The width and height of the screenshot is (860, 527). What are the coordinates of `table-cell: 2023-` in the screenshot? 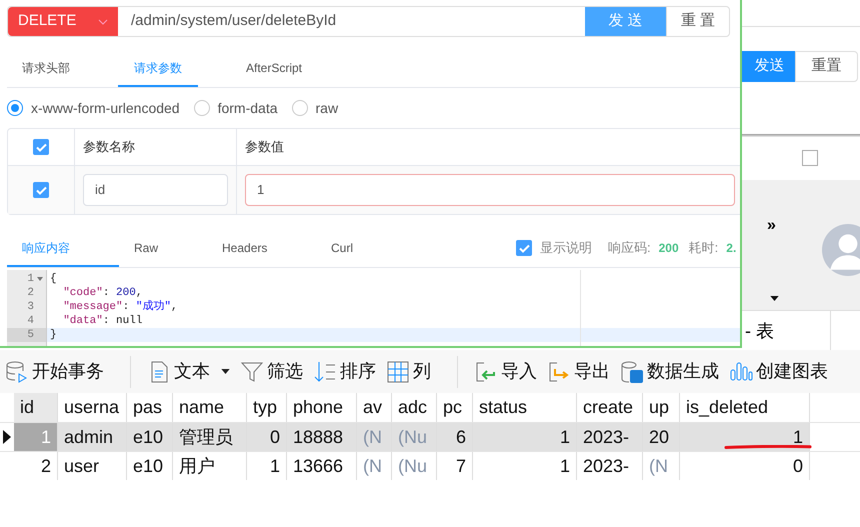 It's located at (610, 437).